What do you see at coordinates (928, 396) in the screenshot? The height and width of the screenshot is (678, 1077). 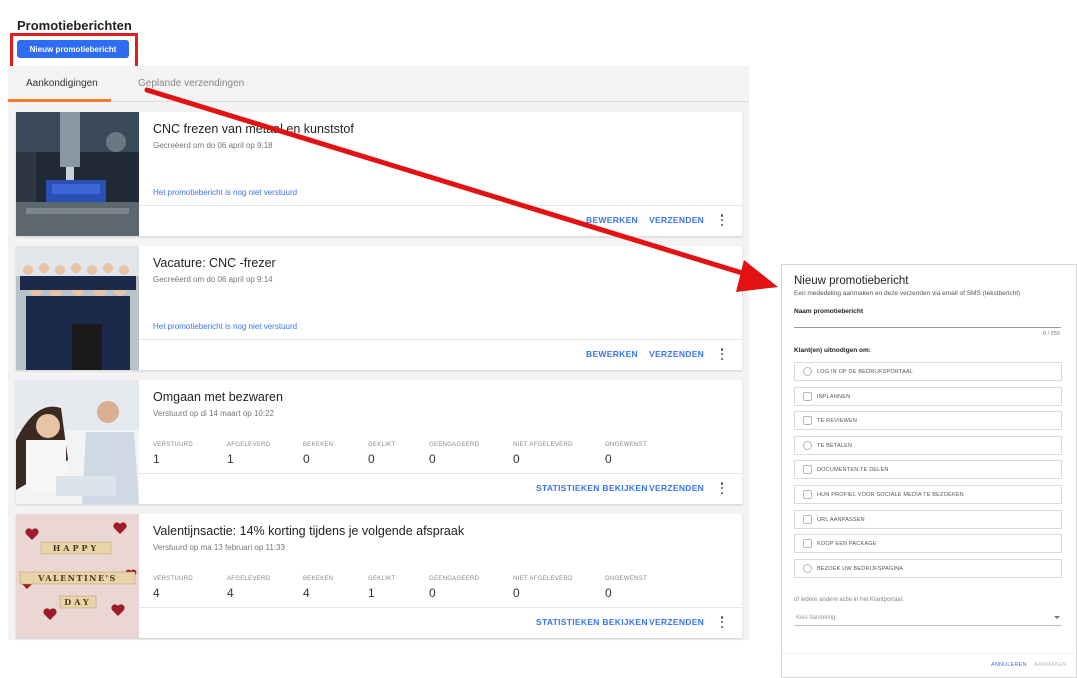 I see `option-schedule: INPLANNEN` at bounding box center [928, 396].